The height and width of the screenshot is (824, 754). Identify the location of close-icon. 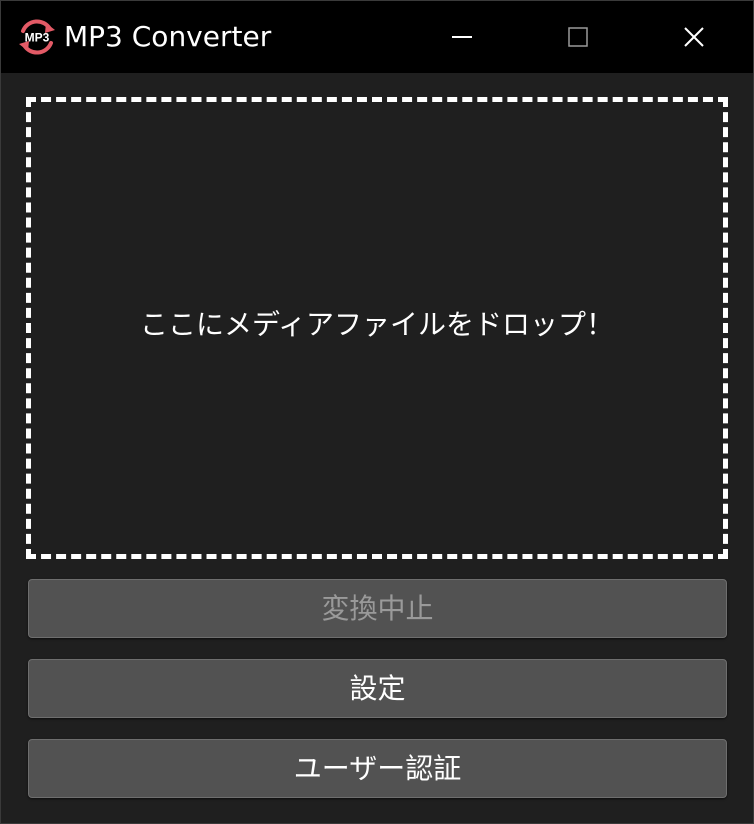
(694, 37).